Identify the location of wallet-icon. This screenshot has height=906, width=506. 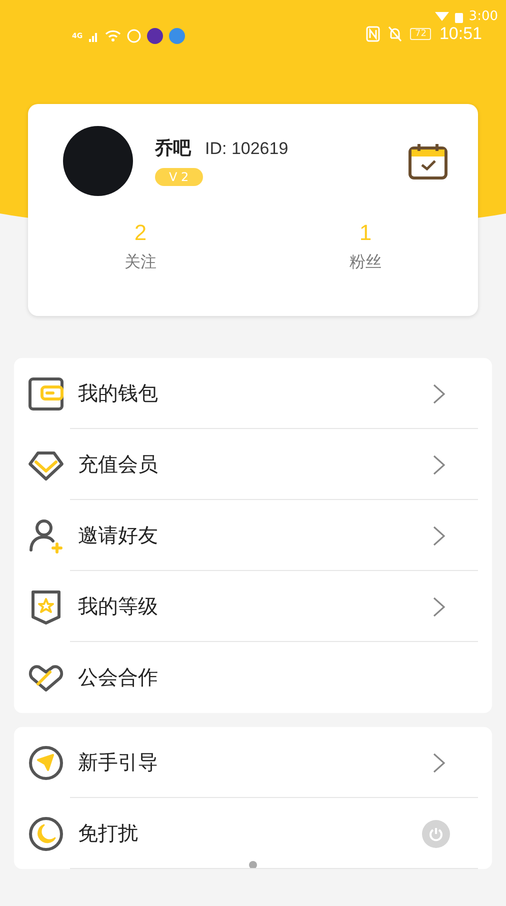
(46, 394).